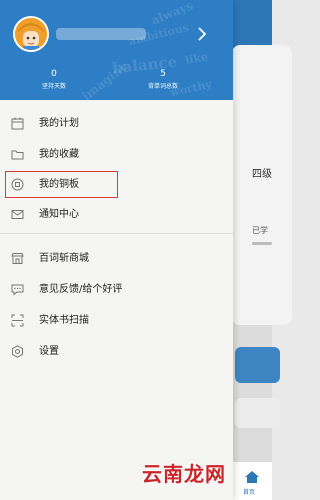  Describe the element at coordinates (163, 74) in the screenshot. I see `stat-value: 5` at that location.